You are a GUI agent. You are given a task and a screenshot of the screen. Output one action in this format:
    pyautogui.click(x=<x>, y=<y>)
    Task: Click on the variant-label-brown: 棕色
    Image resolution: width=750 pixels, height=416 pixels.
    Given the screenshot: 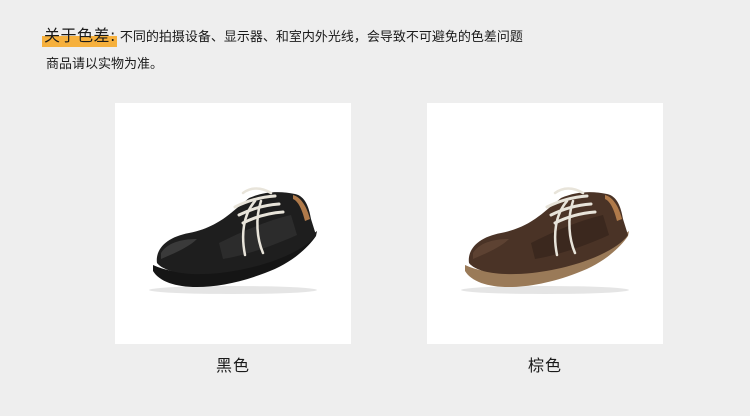 What is the action you would take?
    pyautogui.click(x=544, y=365)
    